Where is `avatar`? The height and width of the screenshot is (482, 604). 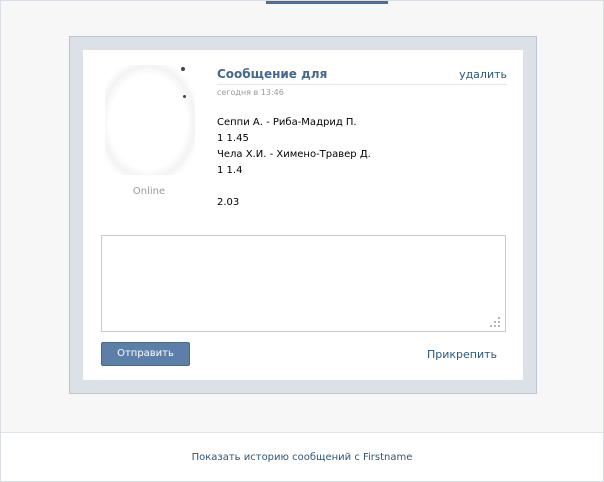
avatar is located at coordinates (150, 120).